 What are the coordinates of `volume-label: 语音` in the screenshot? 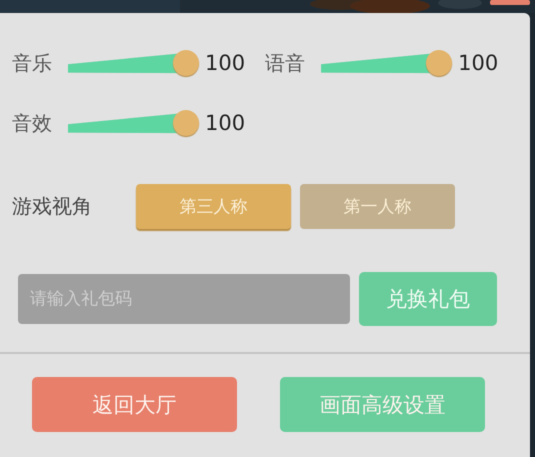 It's located at (285, 63).